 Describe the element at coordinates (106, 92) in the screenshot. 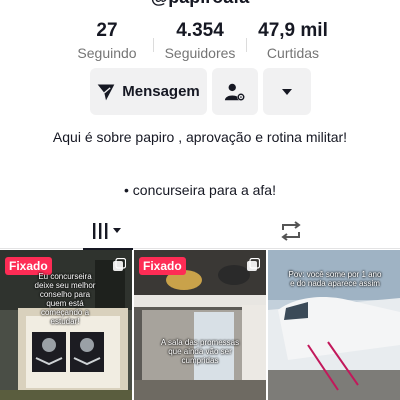

I see `send-icon` at that location.